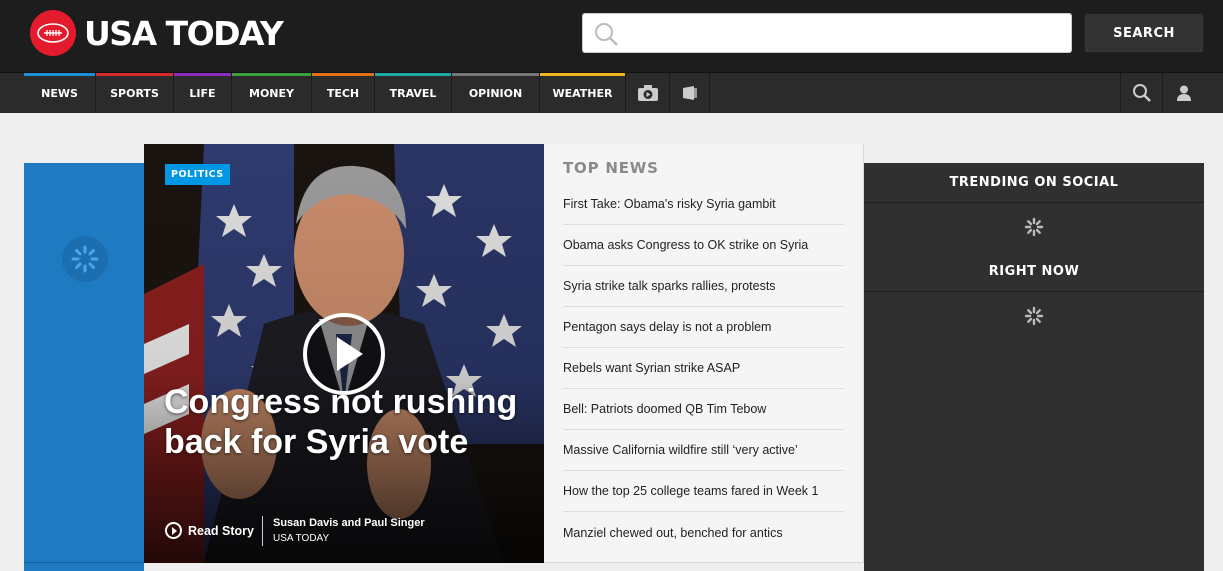 Image resolution: width=1223 pixels, height=571 pixels. I want to click on byline-divider, so click(262, 531).